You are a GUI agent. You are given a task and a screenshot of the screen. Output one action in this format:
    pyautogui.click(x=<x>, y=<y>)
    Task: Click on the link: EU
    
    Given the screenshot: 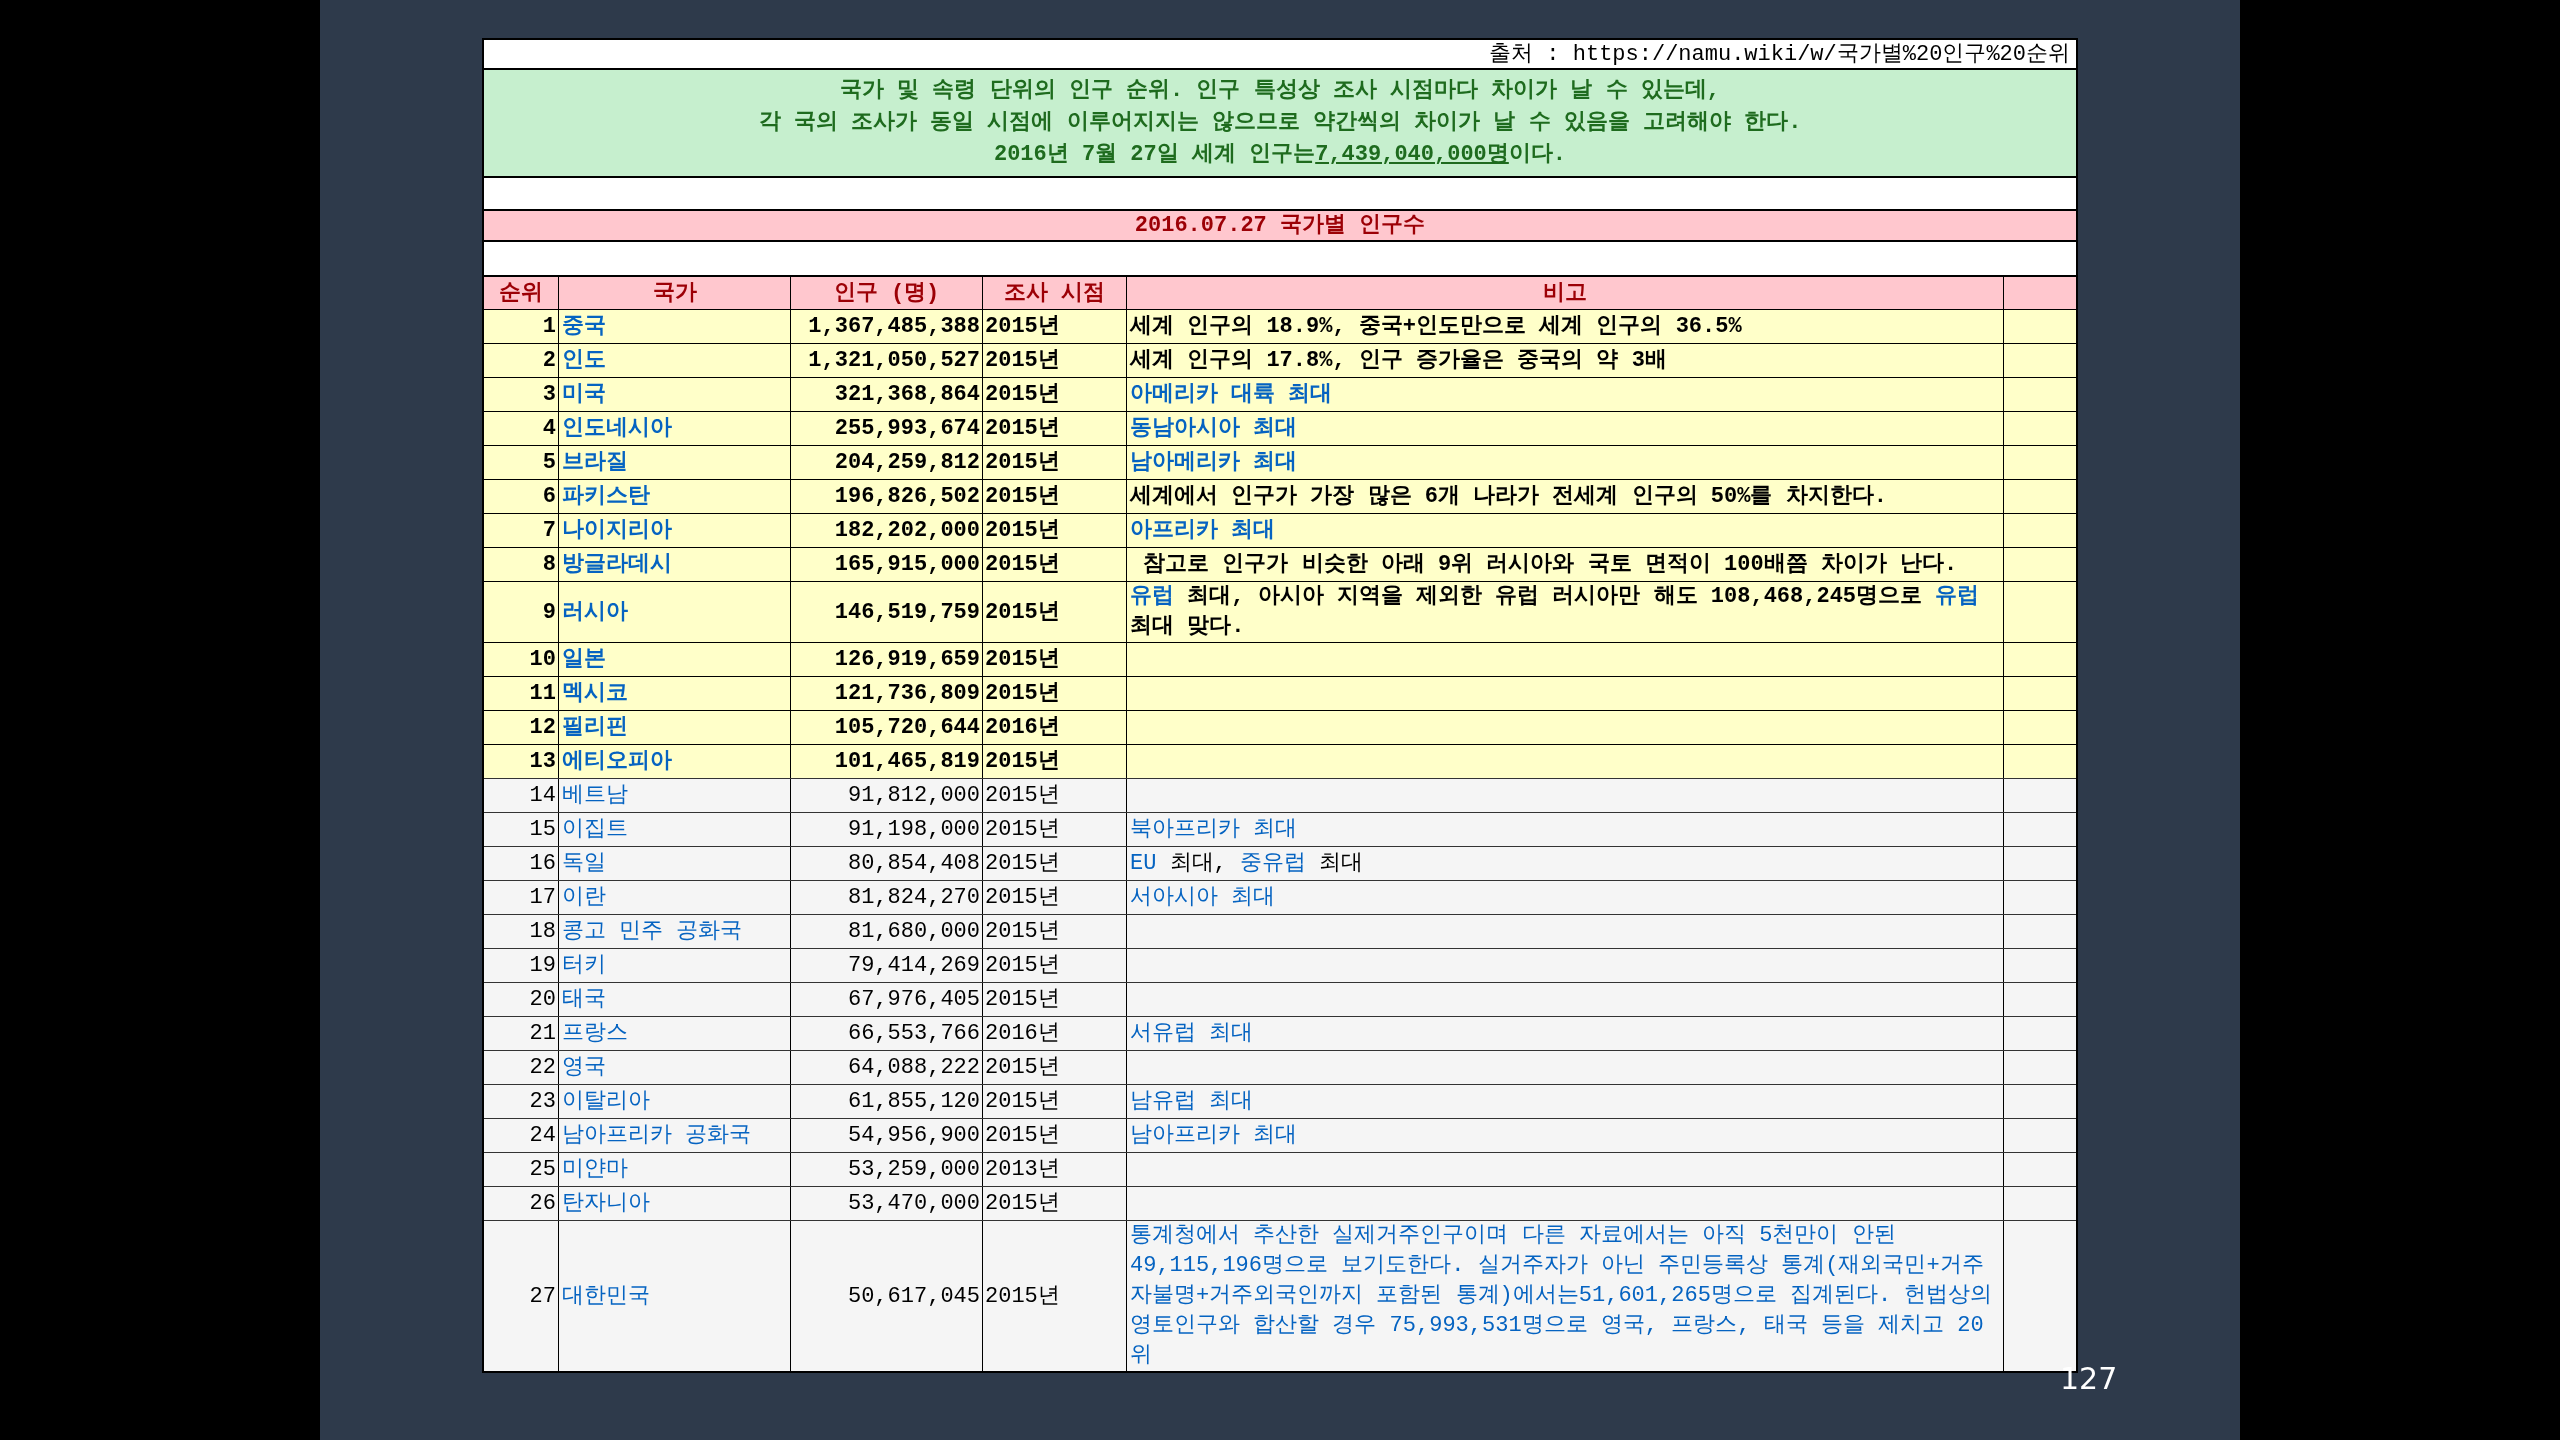 What is the action you would take?
    pyautogui.click(x=1143, y=863)
    